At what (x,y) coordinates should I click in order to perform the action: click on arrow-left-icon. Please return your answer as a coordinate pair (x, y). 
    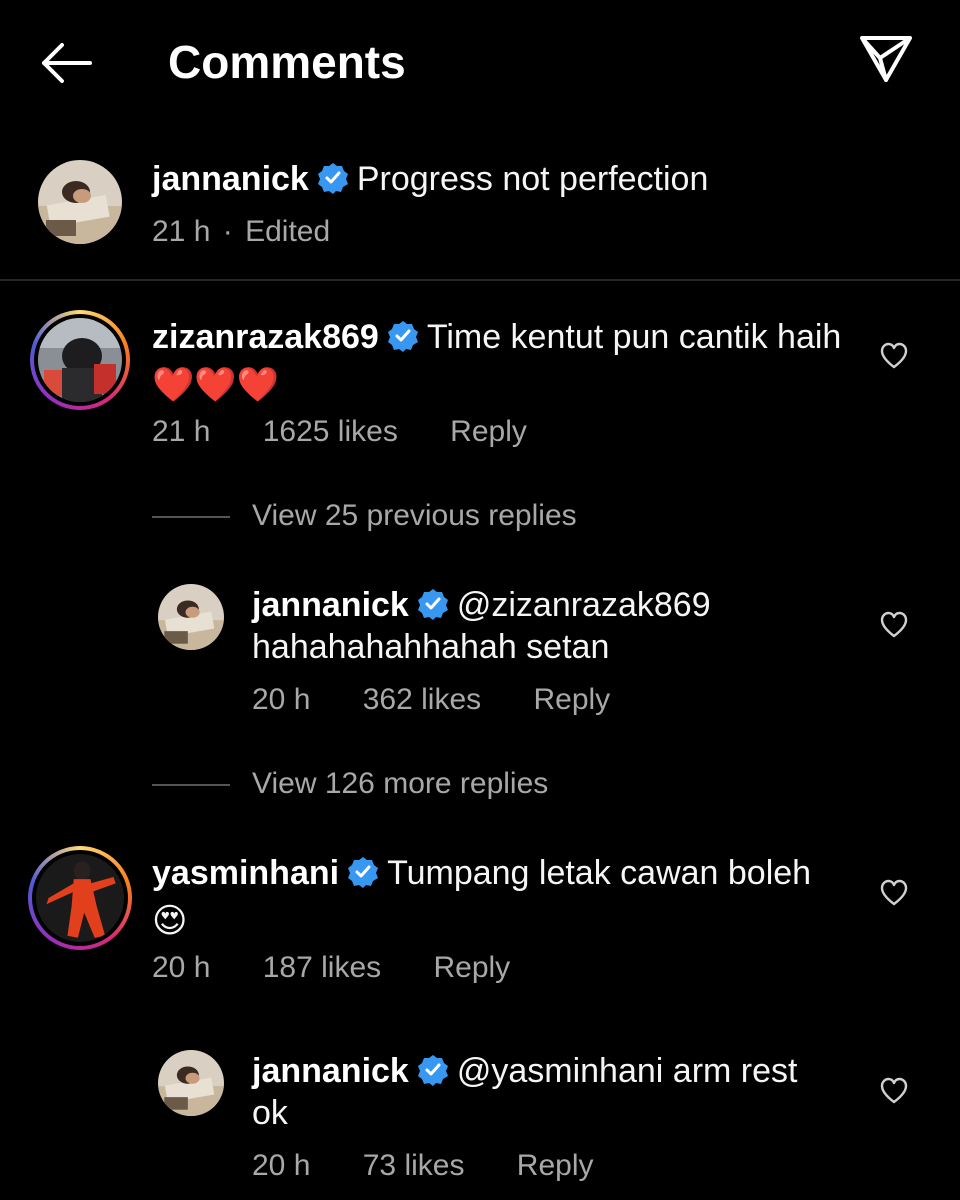
    Looking at the image, I should click on (67, 63).